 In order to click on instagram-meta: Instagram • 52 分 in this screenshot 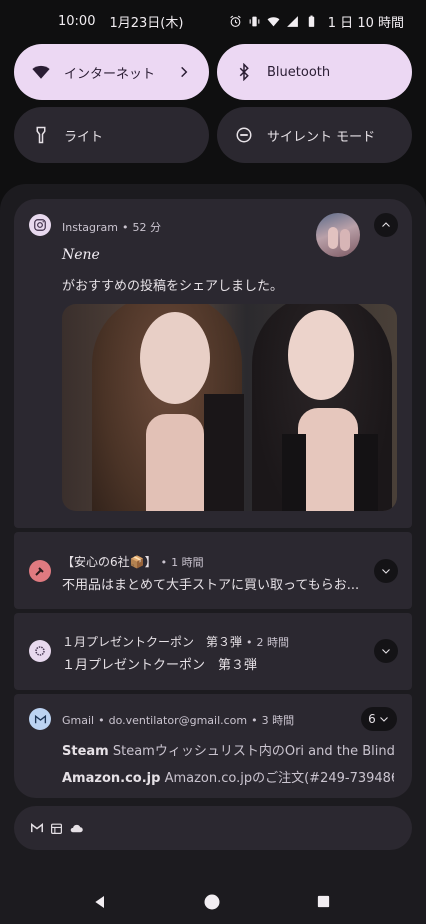, I will do `click(111, 227)`.